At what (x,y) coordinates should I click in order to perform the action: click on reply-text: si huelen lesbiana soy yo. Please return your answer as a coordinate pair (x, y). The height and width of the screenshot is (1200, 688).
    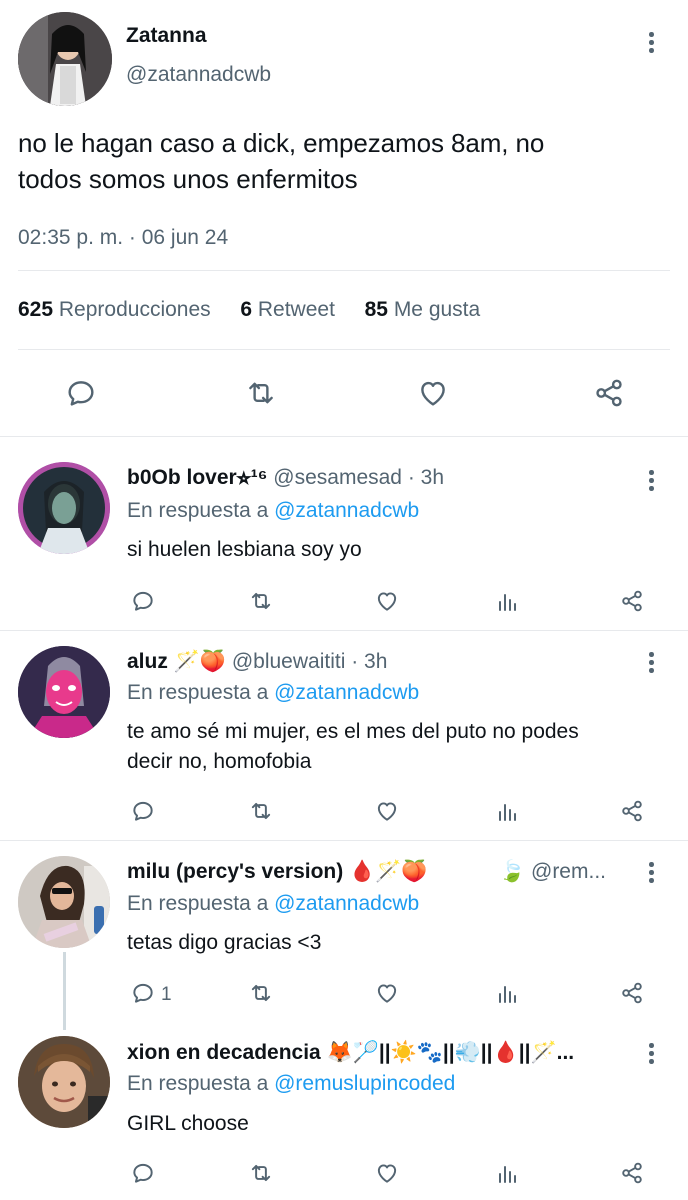
    Looking at the image, I should click on (244, 549).